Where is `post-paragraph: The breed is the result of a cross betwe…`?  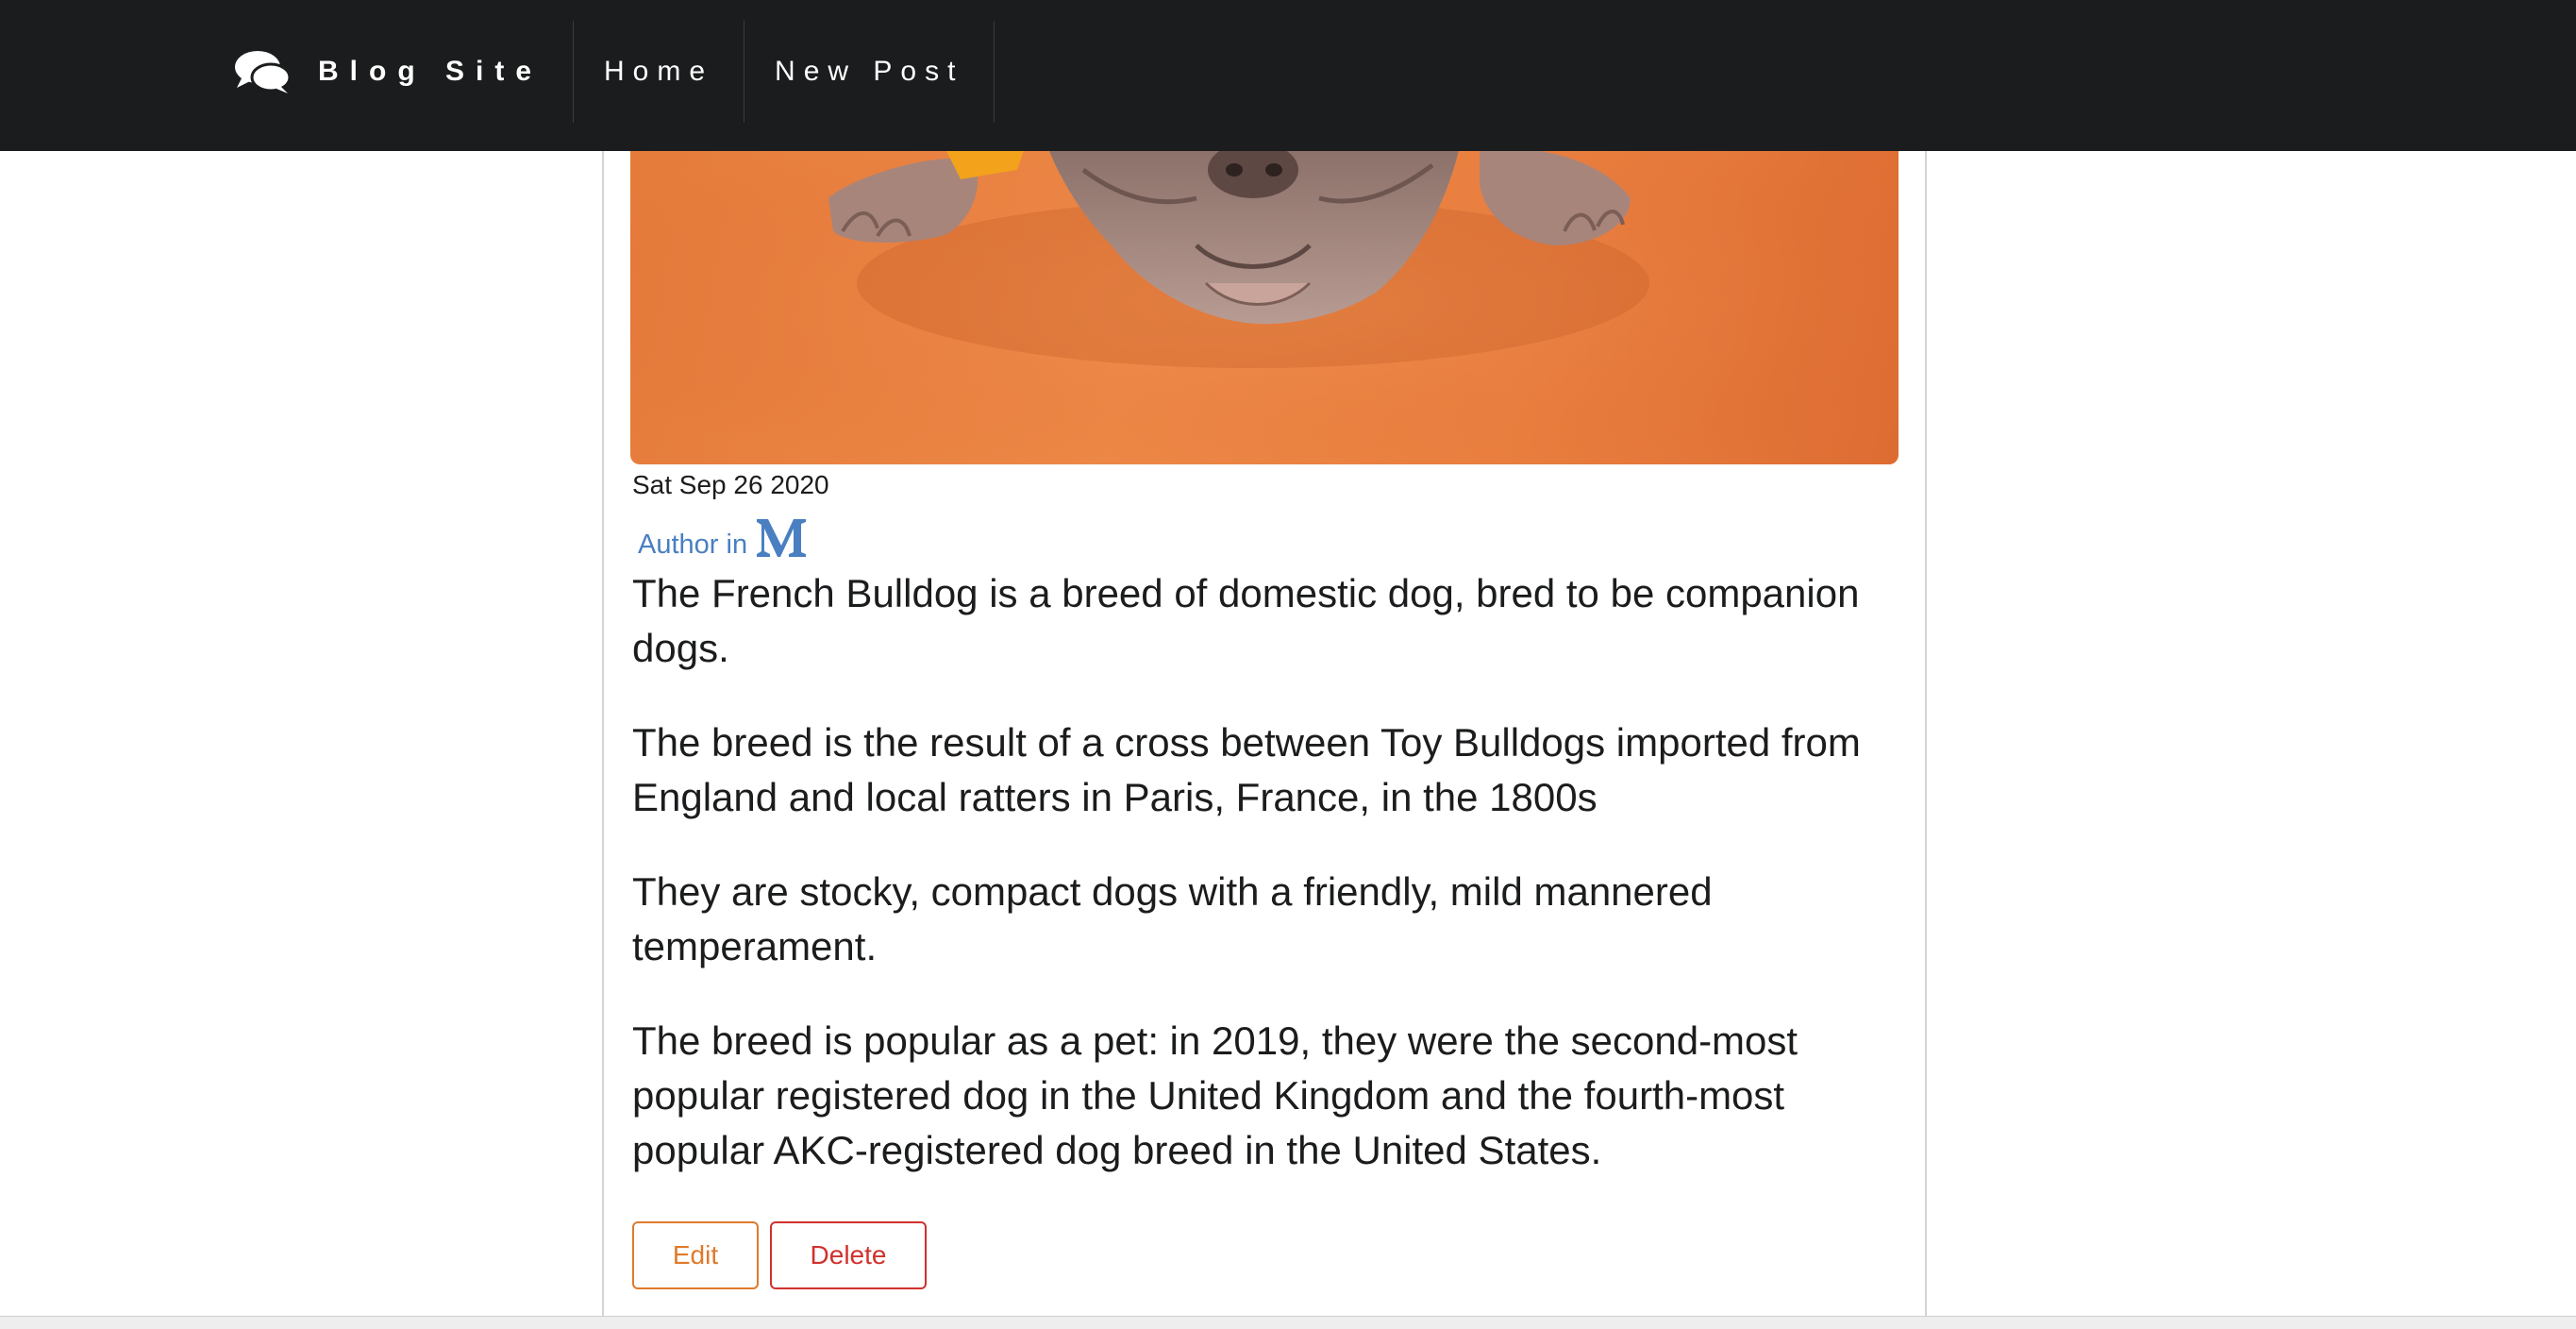
post-paragraph: The breed is the result of a cross betwe… is located at coordinates (1246, 769).